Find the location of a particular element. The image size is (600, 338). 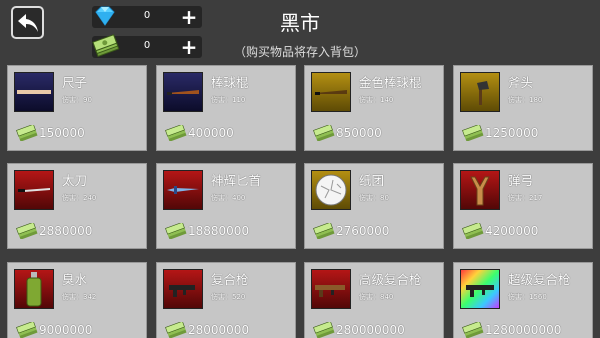

item-price: 1250000 is located at coordinates (512, 133).